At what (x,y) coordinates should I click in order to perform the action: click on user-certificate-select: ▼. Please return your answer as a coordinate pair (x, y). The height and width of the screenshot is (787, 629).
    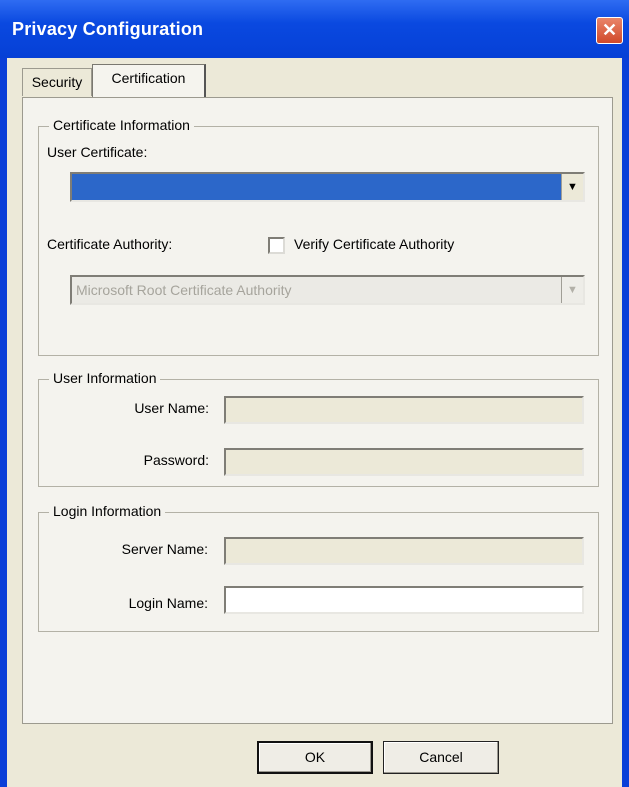
    Looking at the image, I should click on (327, 187).